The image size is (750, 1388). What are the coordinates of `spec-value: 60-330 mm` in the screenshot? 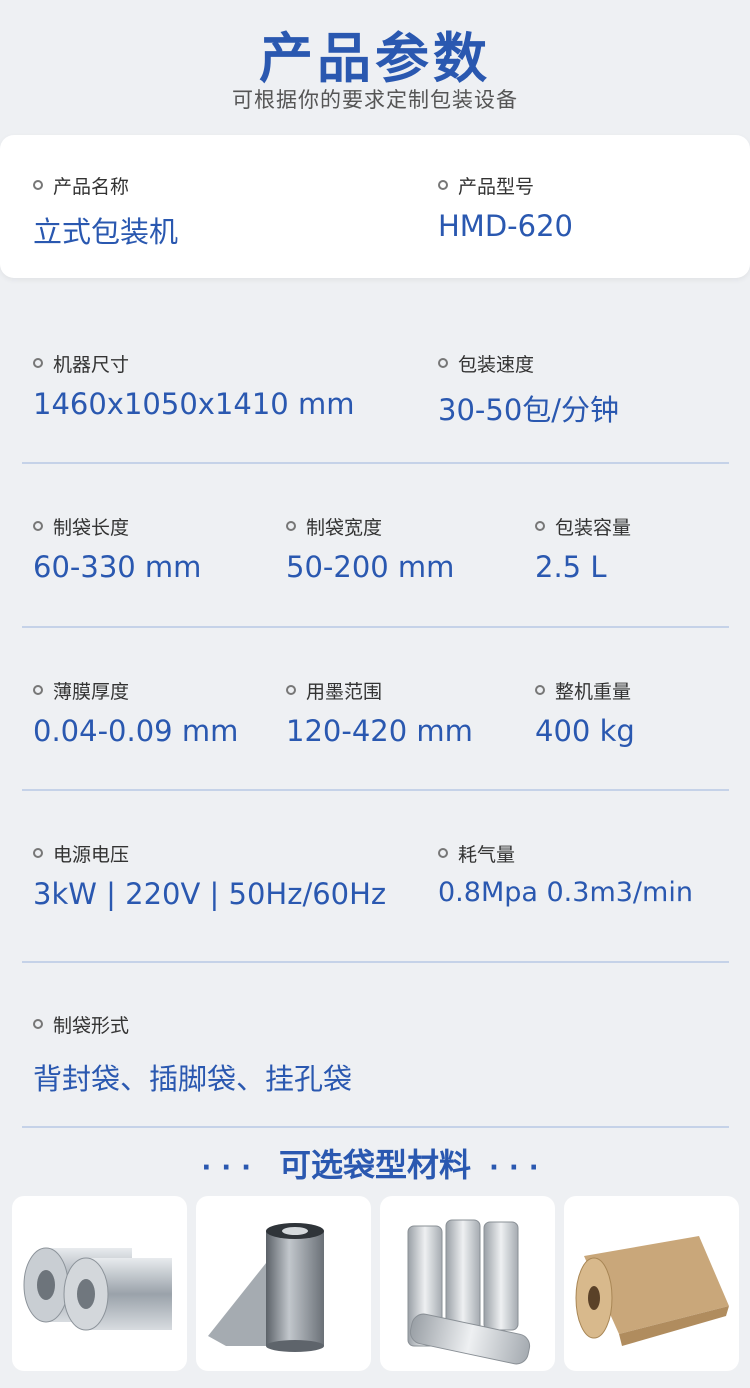 It's located at (117, 567).